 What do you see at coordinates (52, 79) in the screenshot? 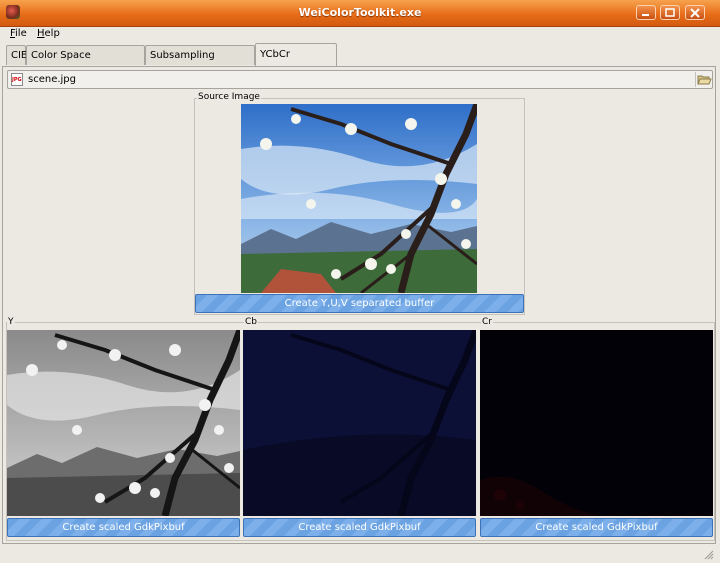
I see `file-name: scene.jpg` at bounding box center [52, 79].